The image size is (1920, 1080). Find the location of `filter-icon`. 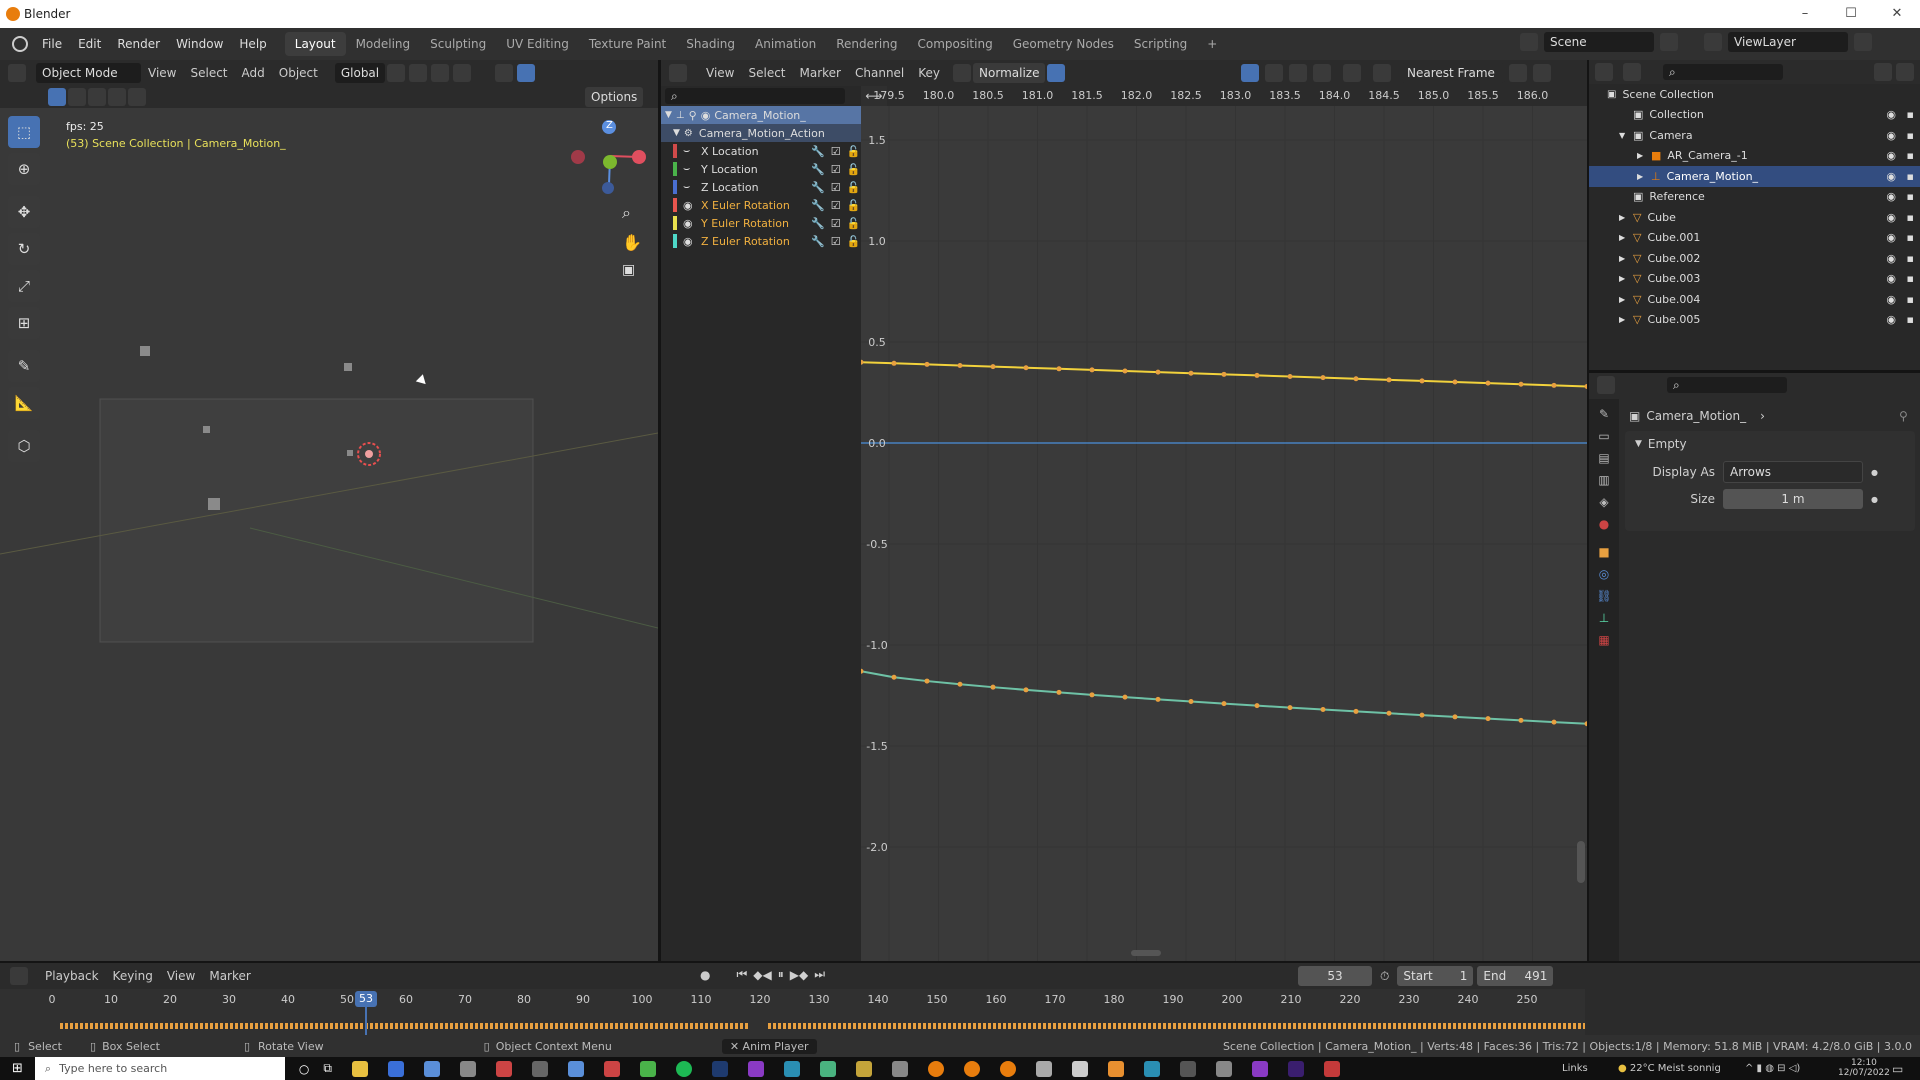

filter-icon is located at coordinates (1352, 73).